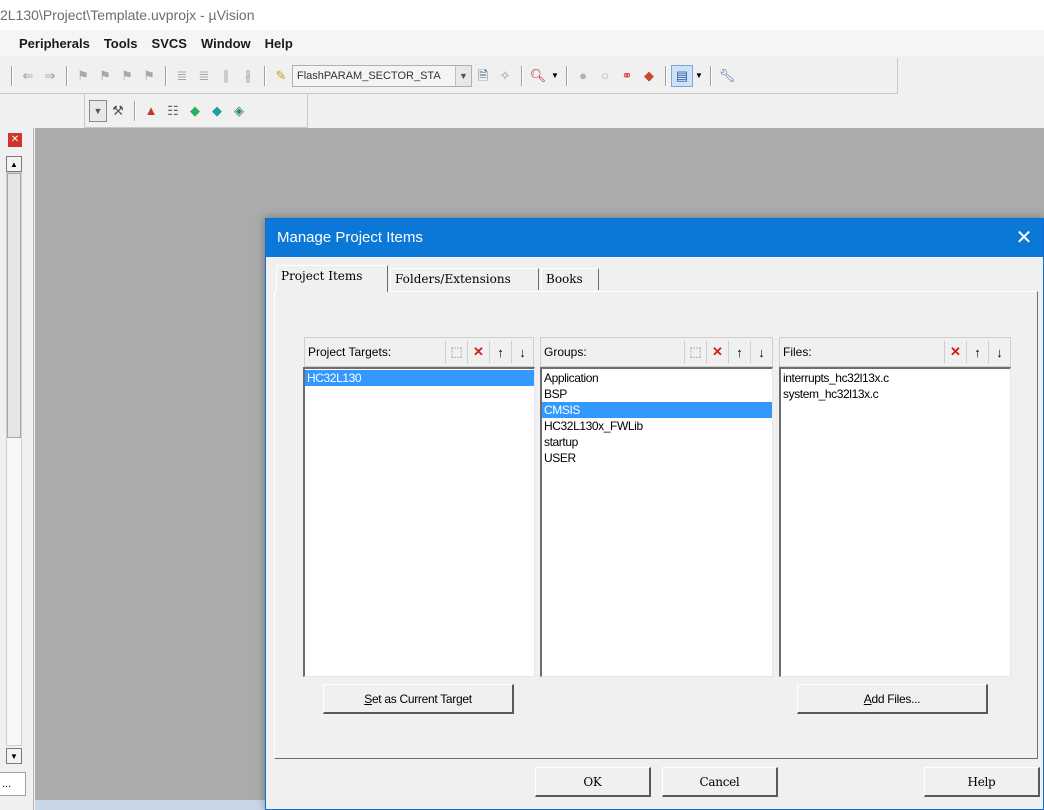 This screenshot has height=810, width=1044. I want to click on set-current-label: et as Current Target, so click(421, 698).